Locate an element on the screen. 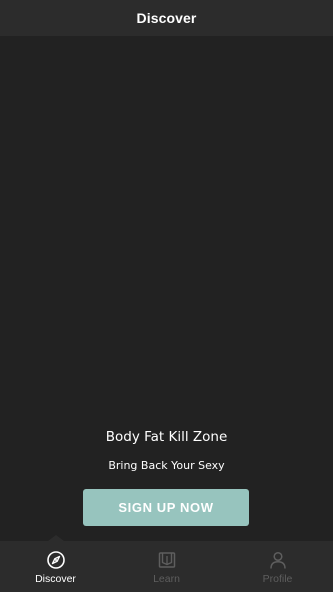 This screenshot has height=592, width=333. top-app-bar: Discover is located at coordinates (166, 18).